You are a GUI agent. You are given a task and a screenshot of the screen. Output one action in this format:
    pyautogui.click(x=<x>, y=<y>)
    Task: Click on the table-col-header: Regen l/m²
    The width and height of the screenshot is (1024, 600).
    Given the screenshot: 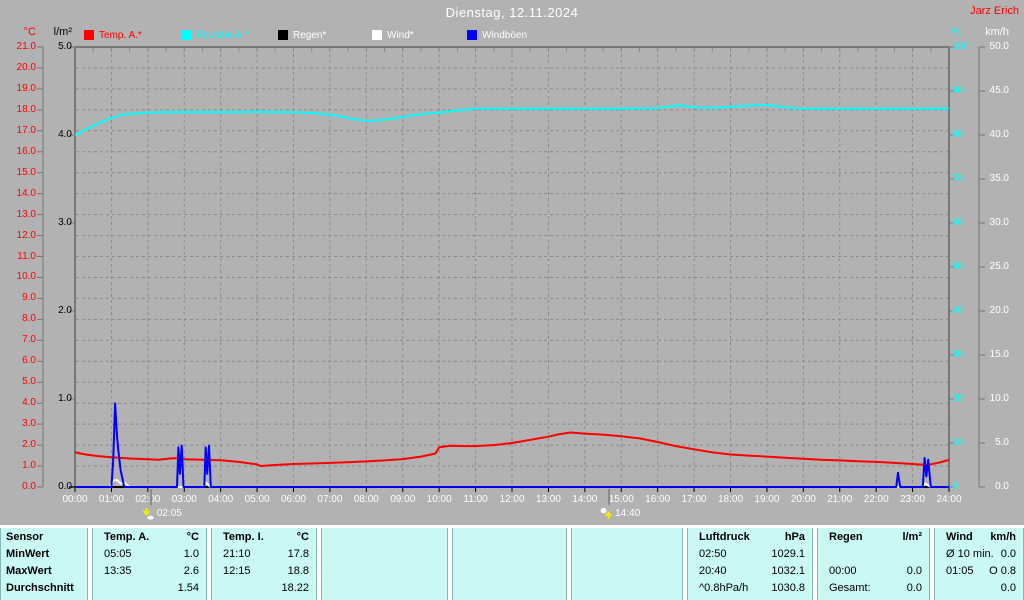 What is the action you would take?
    pyautogui.click(x=875, y=537)
    